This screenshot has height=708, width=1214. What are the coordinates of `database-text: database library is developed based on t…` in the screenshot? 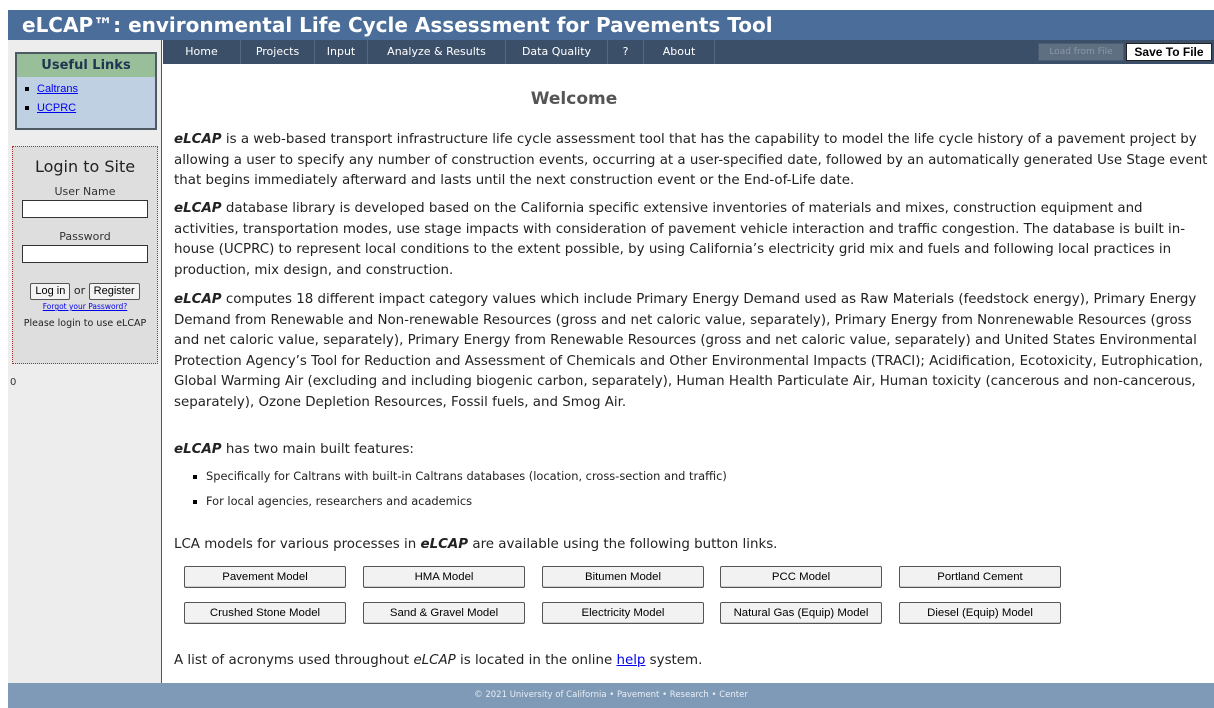 It's located at (680, 239).